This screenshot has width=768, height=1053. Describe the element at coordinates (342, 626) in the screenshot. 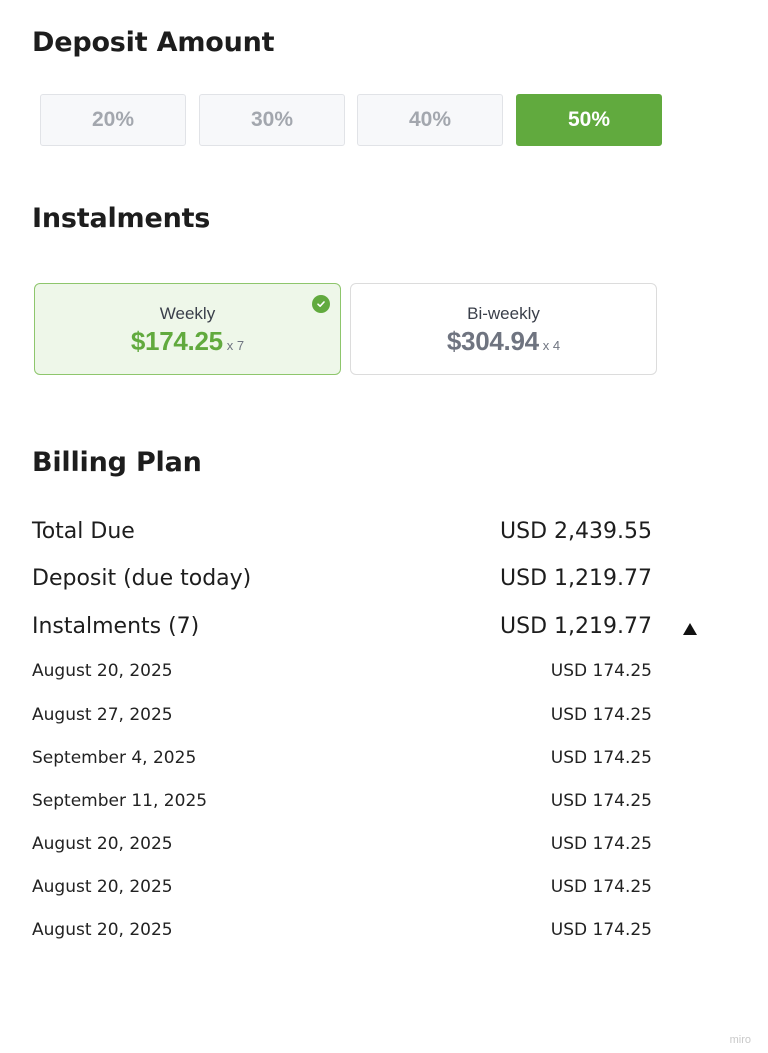

I see `instalments-summary-row: Instalments (7) USD 1,219.77` at that location.